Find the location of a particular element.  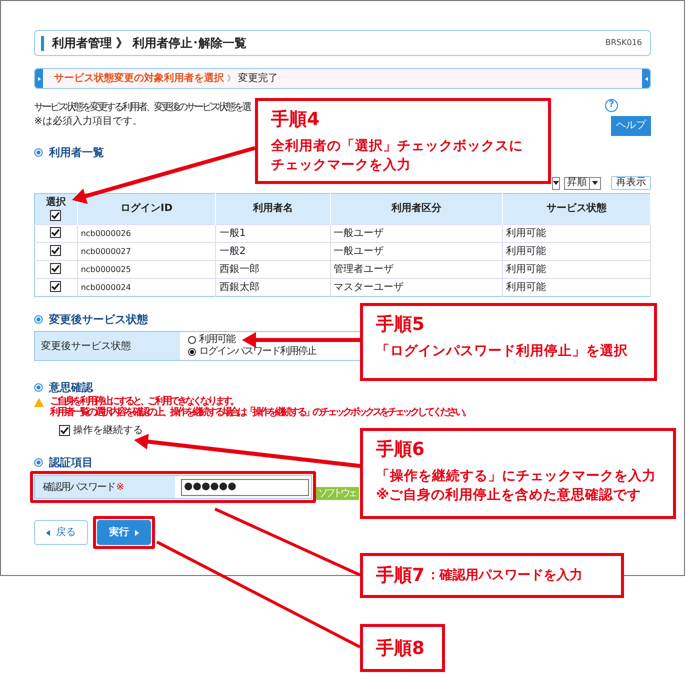

section-heading: 利用者一覧 is located at coordinates (76, 152).